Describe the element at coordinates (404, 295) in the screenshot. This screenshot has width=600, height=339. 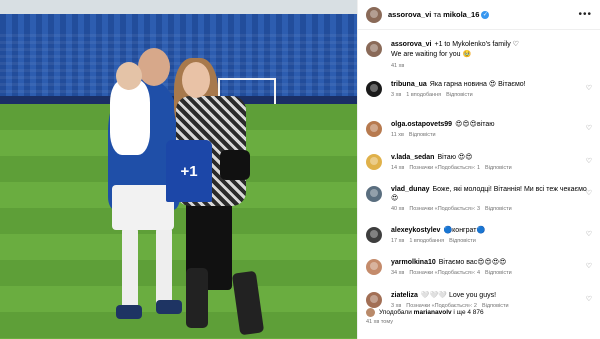
I see `comment-user: ziateliza` at that location.